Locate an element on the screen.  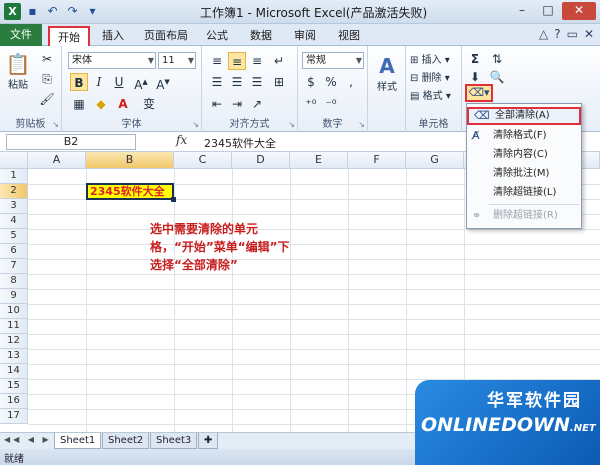
formula-input: 2345软件大全 is located at coordinates (240, 143).